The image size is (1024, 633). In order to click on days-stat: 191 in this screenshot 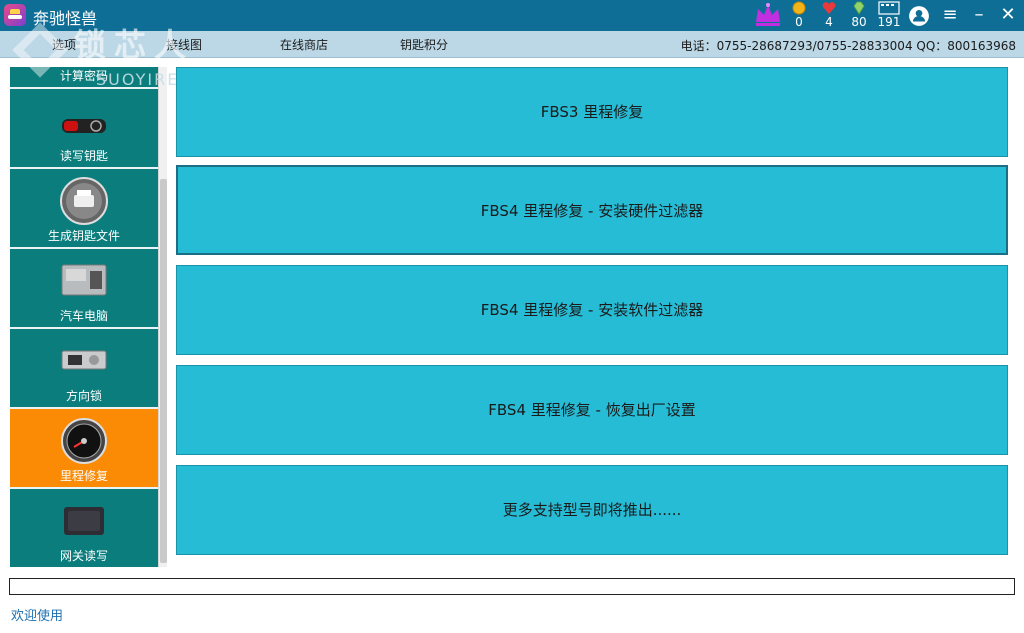, I will do `click(889, 15)`.